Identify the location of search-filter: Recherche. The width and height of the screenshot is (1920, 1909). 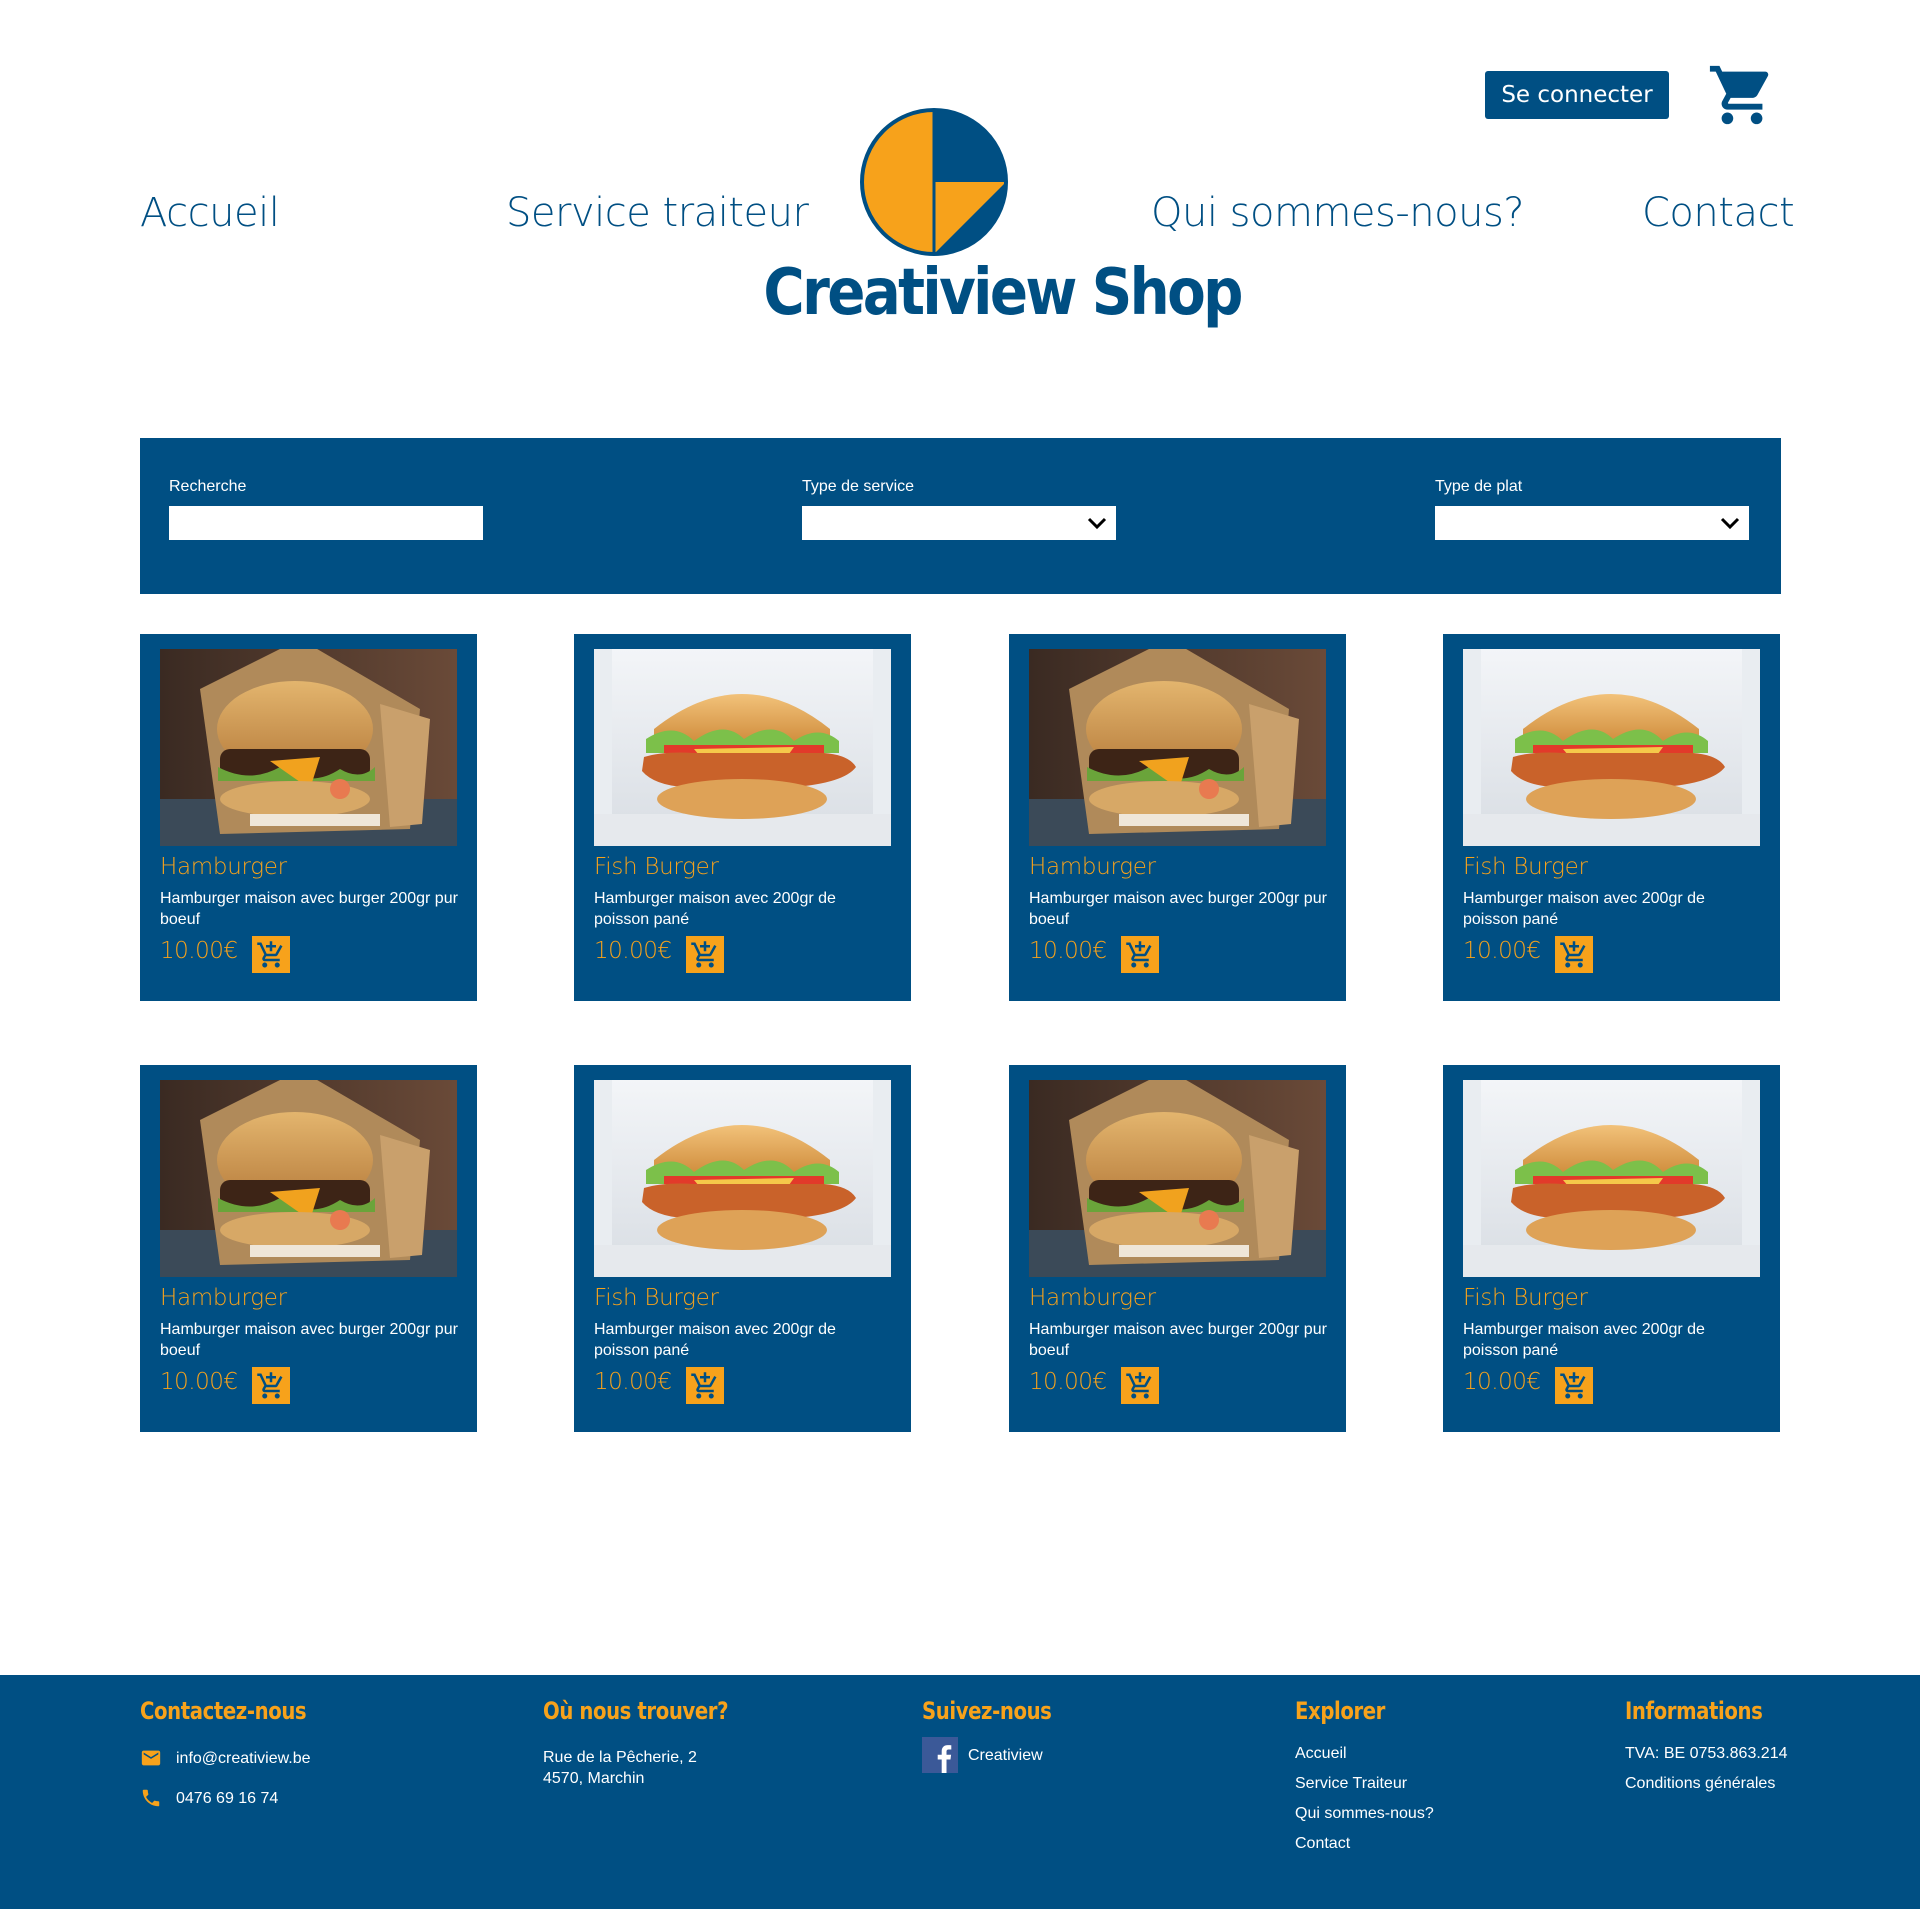
(326, 509).